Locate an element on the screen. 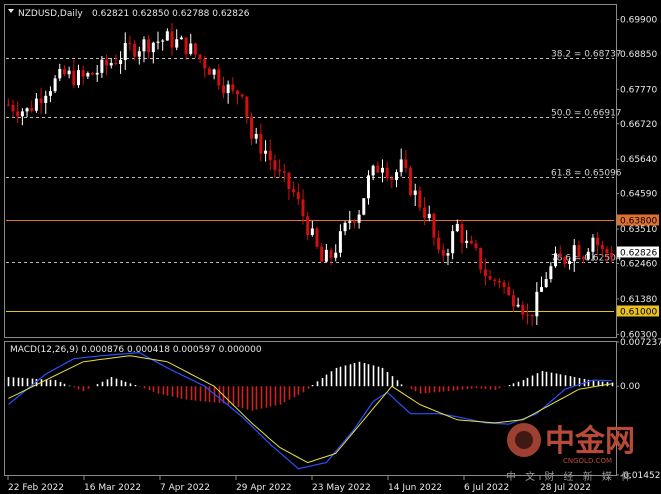 This screenshot has width=661, height=494. time-tick-label: 22 Feb 2022 is located at coordinates (36, 488).